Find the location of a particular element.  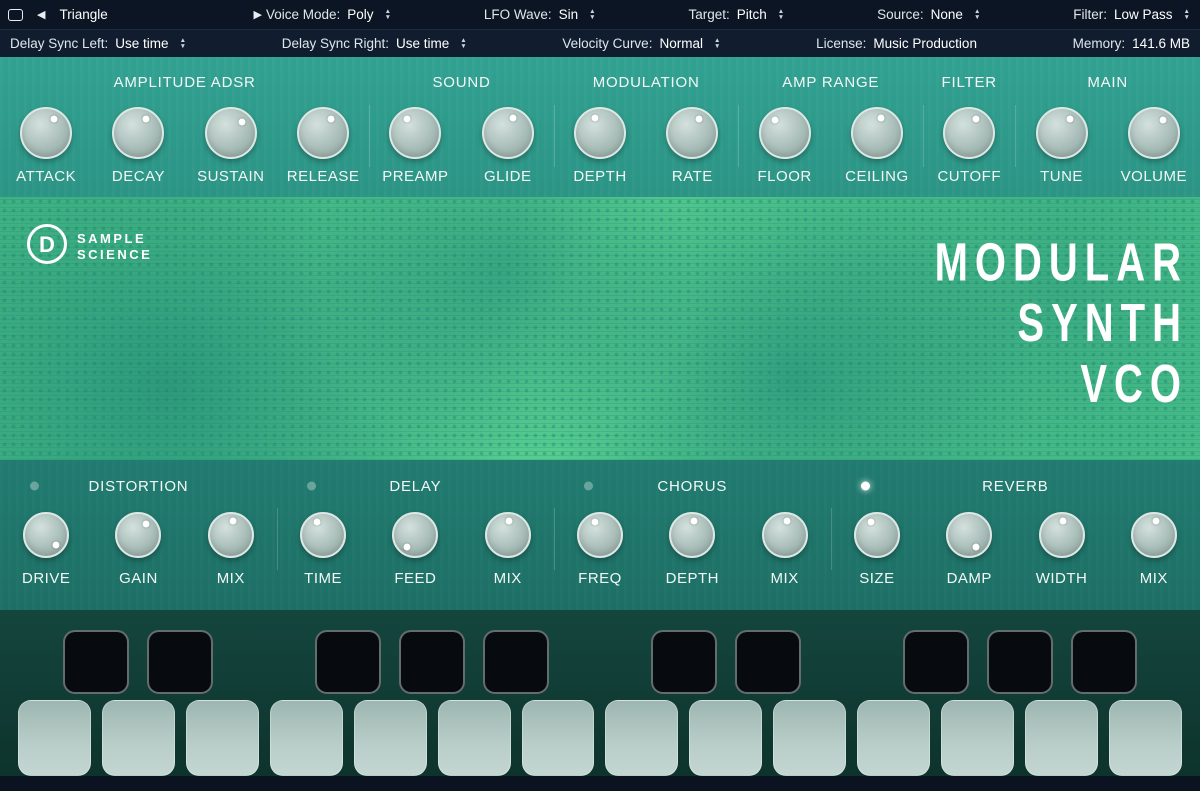

mix-label: MIX is located at coordinates (784, 578).